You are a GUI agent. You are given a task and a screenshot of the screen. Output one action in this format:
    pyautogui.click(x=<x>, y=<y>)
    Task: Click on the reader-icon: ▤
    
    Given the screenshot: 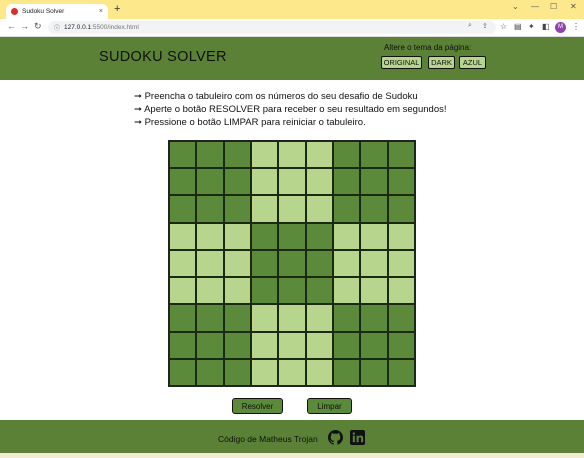 What is the action you would take?
    pyautogui.click(x=518, y=26)
    